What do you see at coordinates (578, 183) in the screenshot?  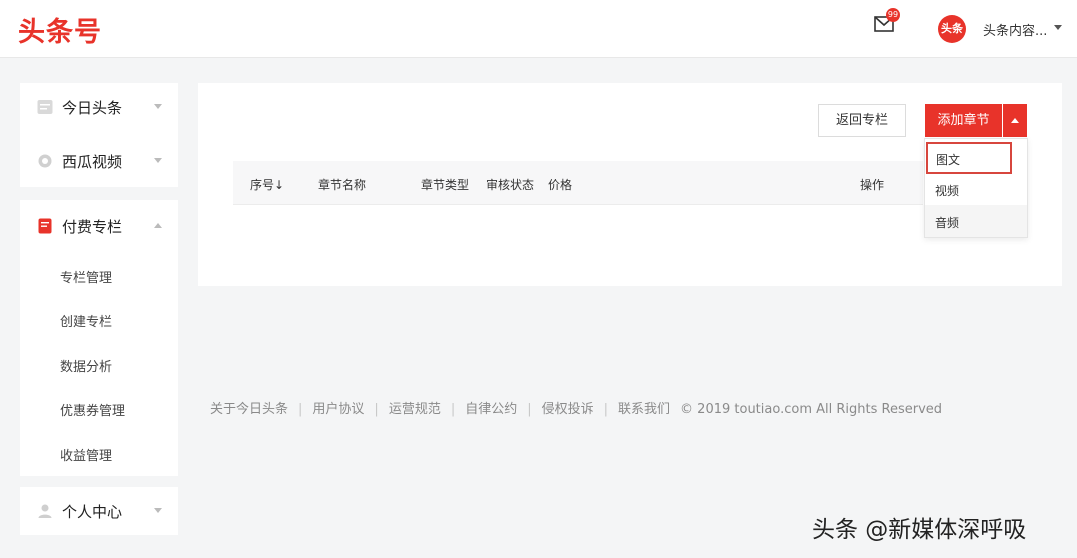 I see `chapter-table-header: 序号↓ 章节名称 章节类型 审核状态 价格 操作` at bounding box center [578, 183].